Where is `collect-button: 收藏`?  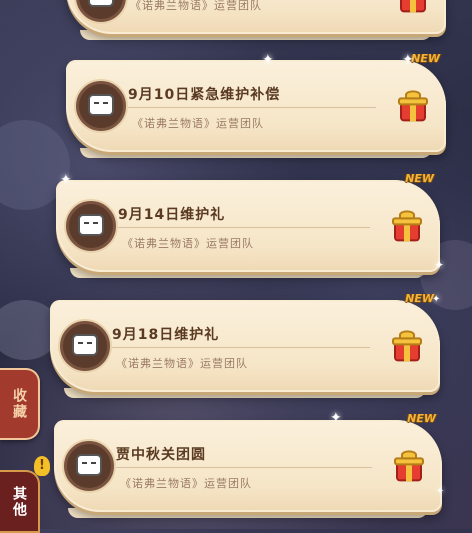
collect-button: 收藏 is located at coordinates (20, 404).